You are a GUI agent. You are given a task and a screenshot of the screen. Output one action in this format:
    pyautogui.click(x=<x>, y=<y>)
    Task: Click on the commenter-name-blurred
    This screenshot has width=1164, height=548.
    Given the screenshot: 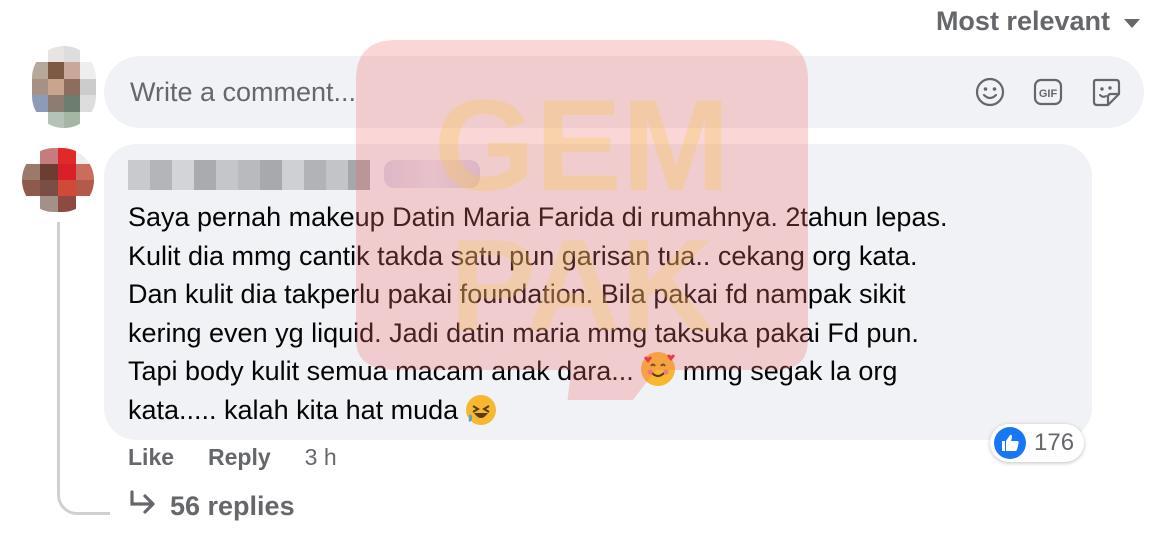 What is the action you would take?
    pyautogui.click(x=249, y=175)
    